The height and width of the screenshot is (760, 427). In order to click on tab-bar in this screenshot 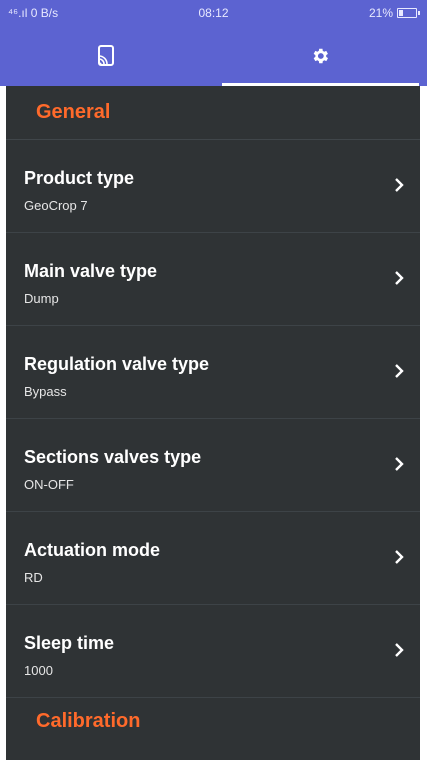, I will do `click(213, 56)`.